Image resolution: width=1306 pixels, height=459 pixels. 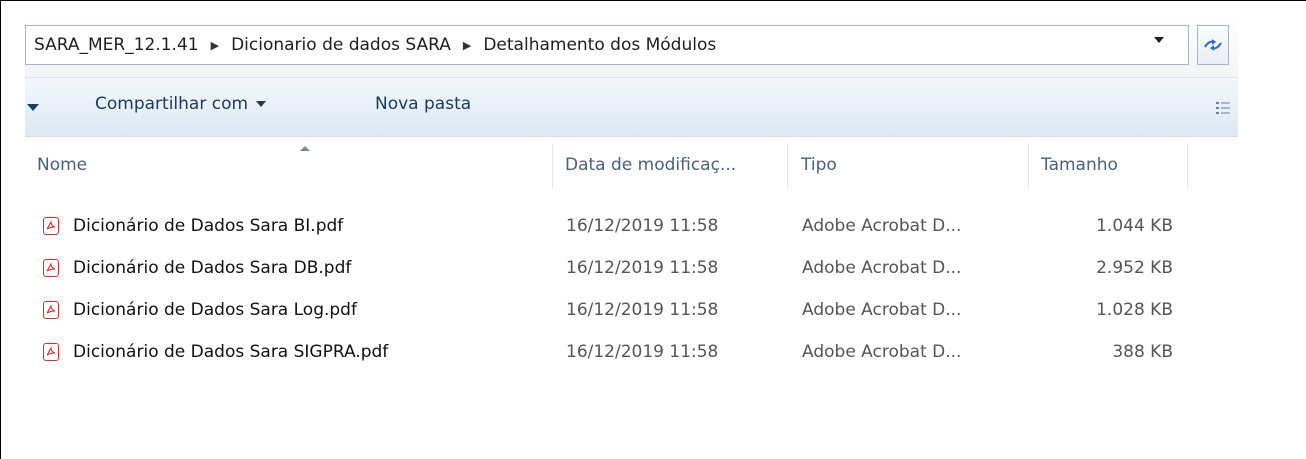 What do you see at coordinates (1223, 108) in the screenshot?
I see `view-options-icon` at bounding box center [1223, 108].